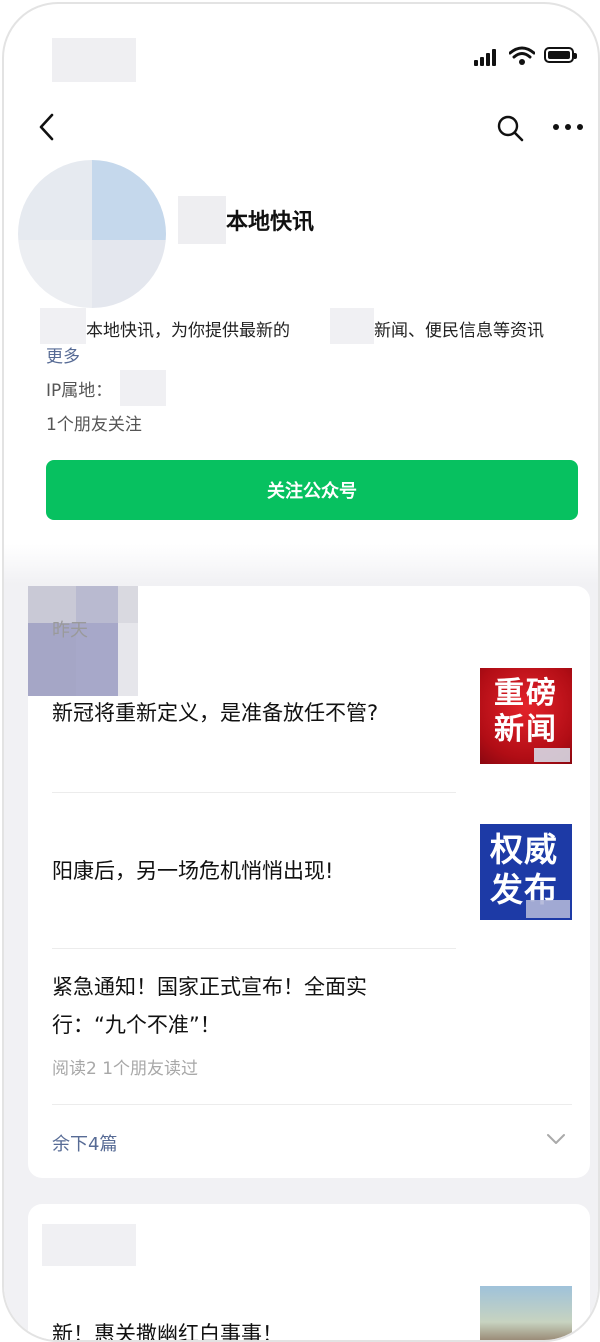 This screenshot has width=600, height=1342. What do you see at coordinates (89, 1245) in the screenshot?
I see `date-blurred` at bounding box center [89, 1245].